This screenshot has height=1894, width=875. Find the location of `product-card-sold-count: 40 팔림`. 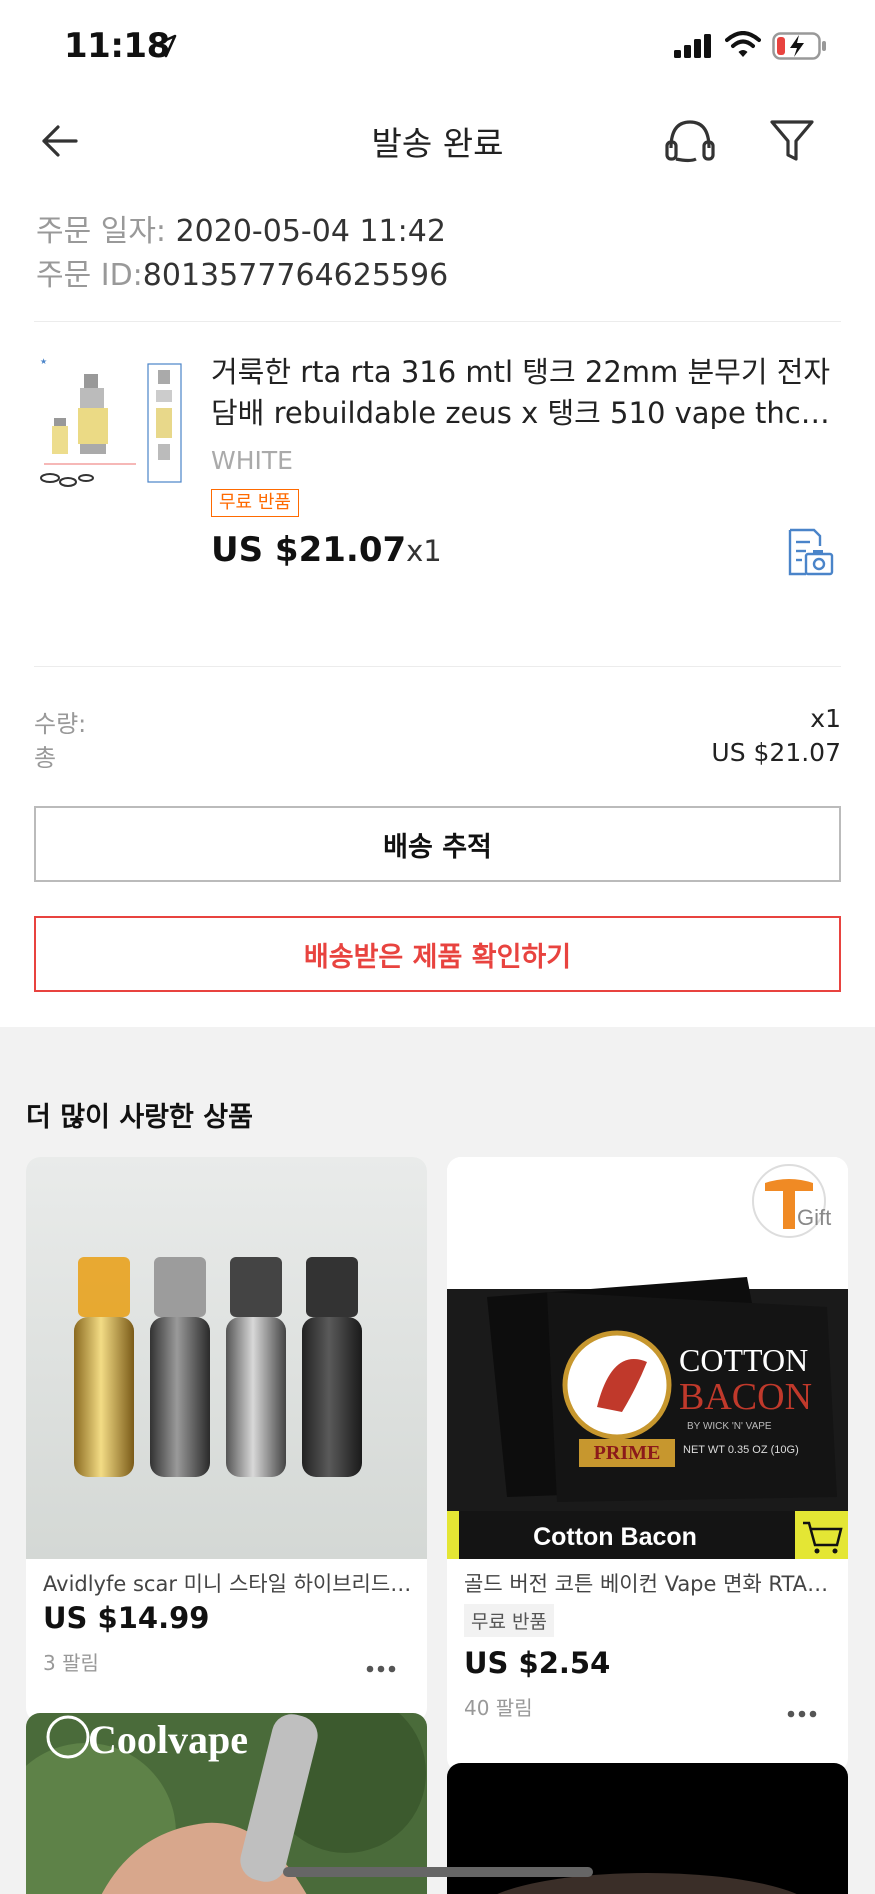

product-card-sold-count: 40 팔림 is located at coordinates (498, 1708).